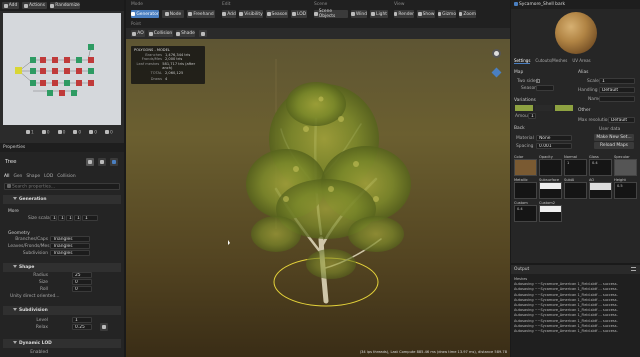 The height and width of the screenshot is (357, 640). Describe the element at coordinates (65, 5) in the screenshot. I see `graph-randomize-button: Randomize` at that location.